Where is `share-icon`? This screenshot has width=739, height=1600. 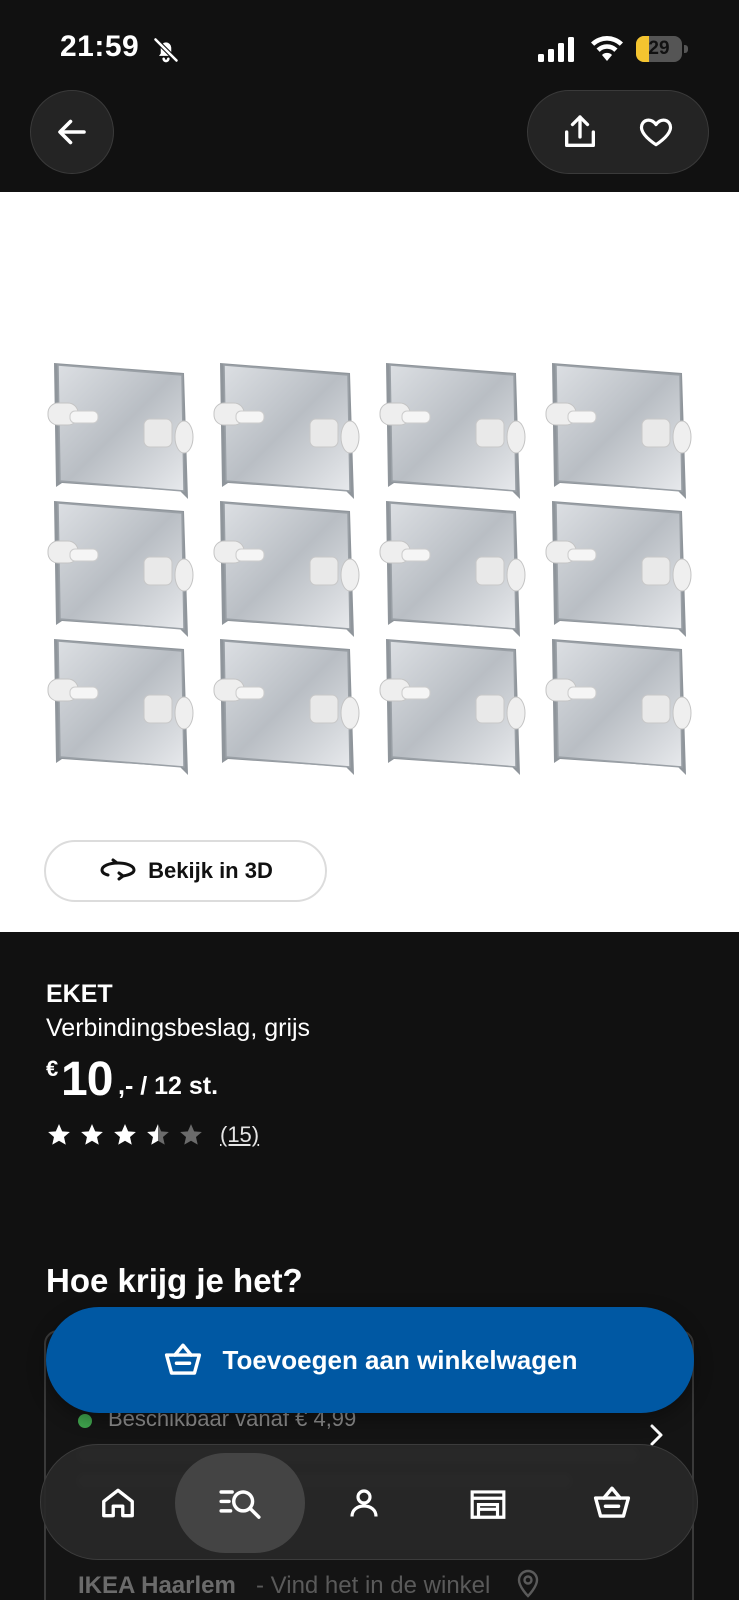
share-icon is located at coordinates (580, 131).